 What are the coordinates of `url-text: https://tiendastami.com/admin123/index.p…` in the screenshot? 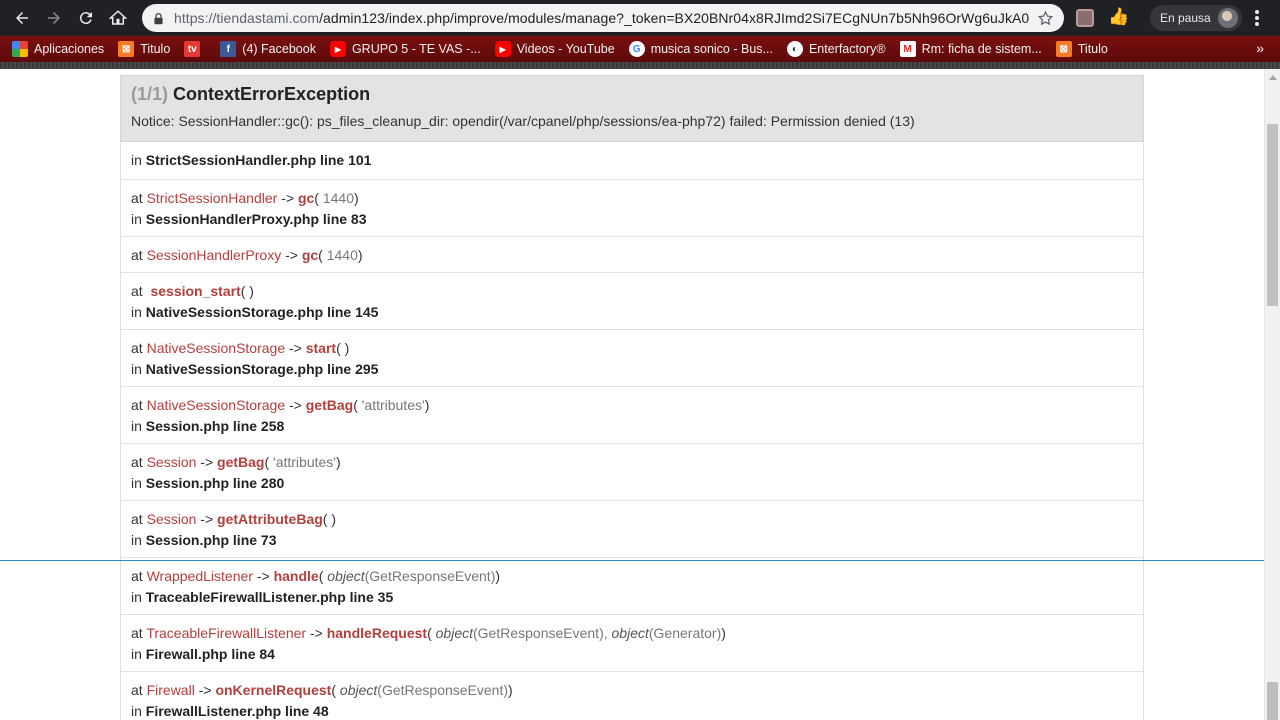 It's located at (605, 18).